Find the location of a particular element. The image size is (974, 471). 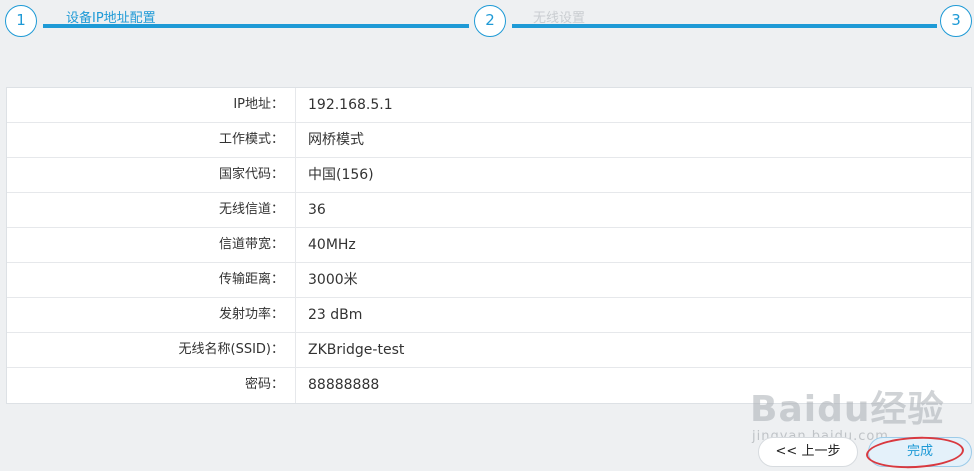

row-label: 工作模式： is located at coordinates (151, 140).